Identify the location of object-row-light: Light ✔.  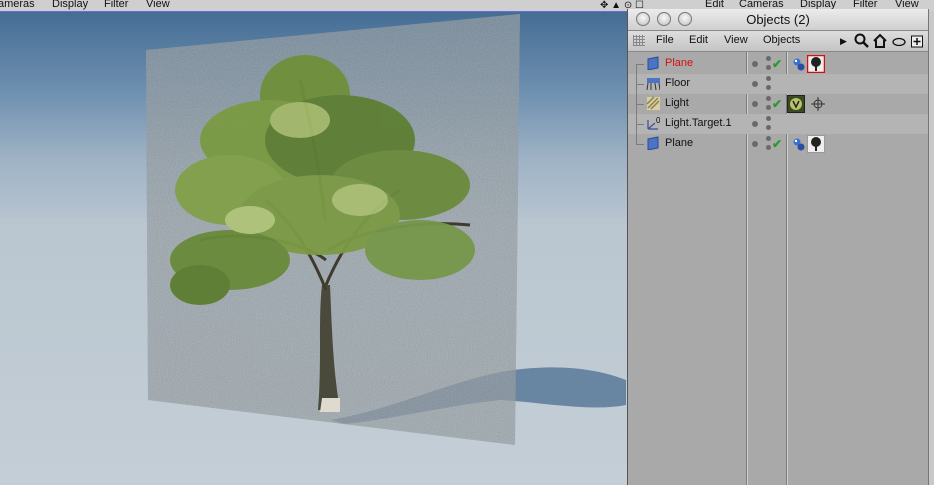
(778, 104).